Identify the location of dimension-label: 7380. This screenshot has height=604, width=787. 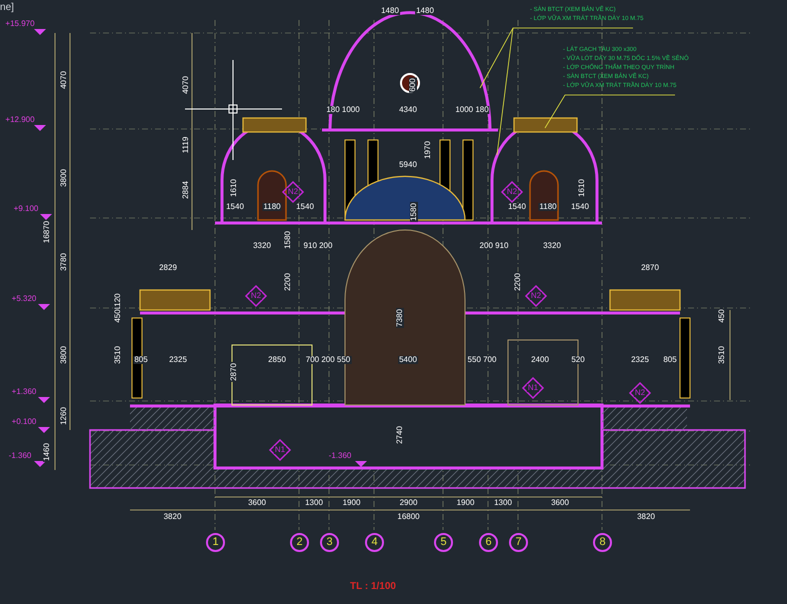
(400, 318).